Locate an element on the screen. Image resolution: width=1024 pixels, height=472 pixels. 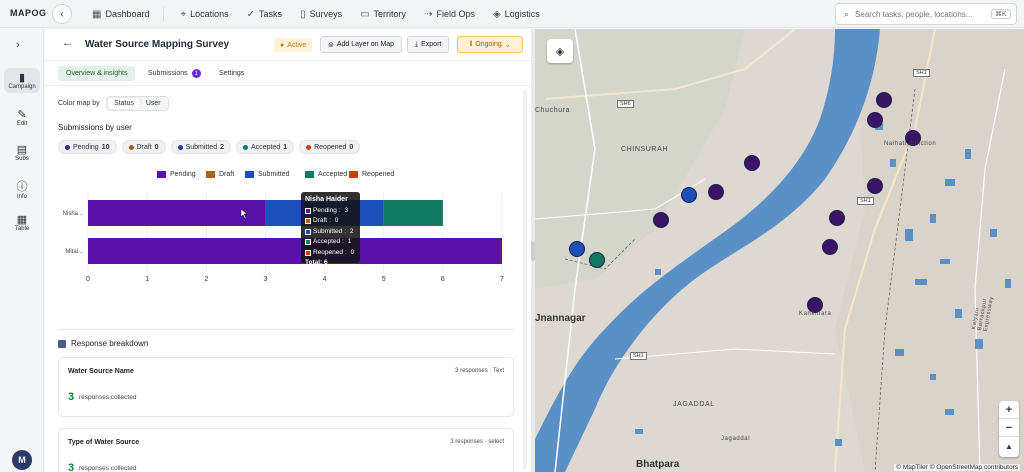
section-divider is located at coordinates (286, 329).